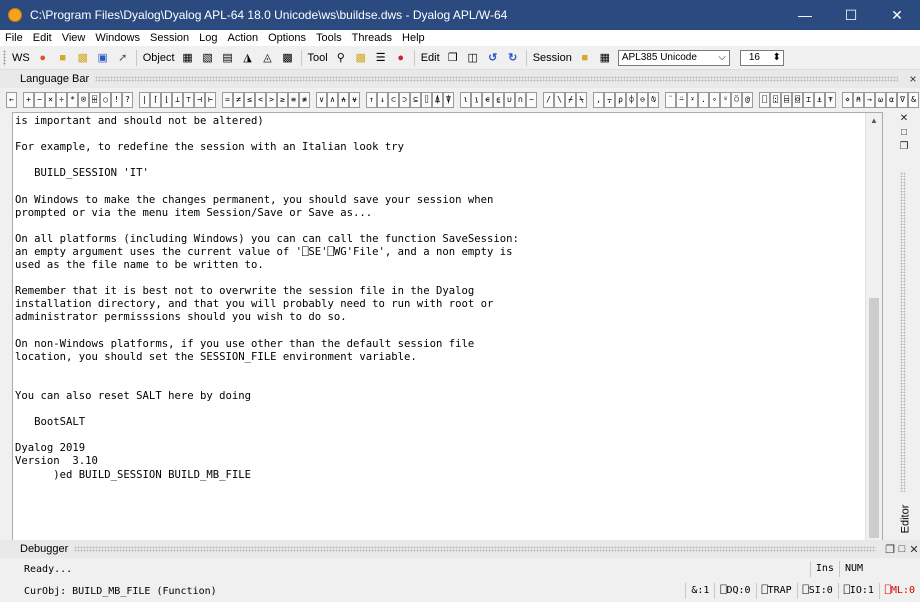 The width and height of the screenshot is (920, 602). What do you see at coordinates (199, 100) in the screenshot?
I see `glyph-button: ⊣` at bounding box center [199, 100].